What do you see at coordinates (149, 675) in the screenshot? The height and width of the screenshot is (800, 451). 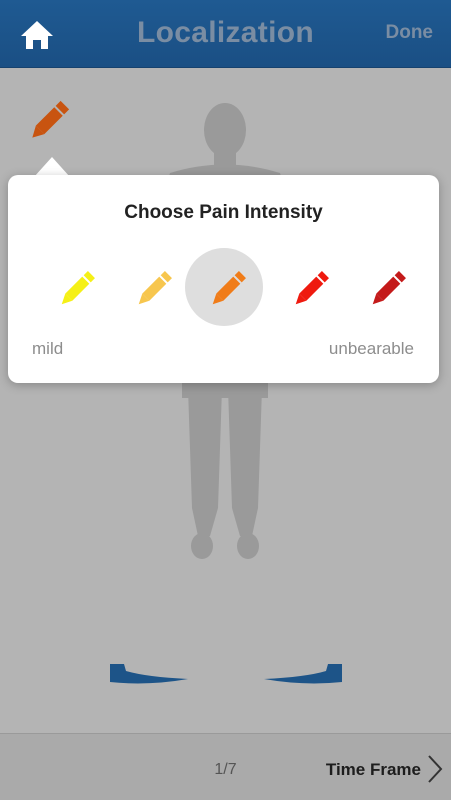 I see `rotate-left-button` at bounding box center [149, 675].